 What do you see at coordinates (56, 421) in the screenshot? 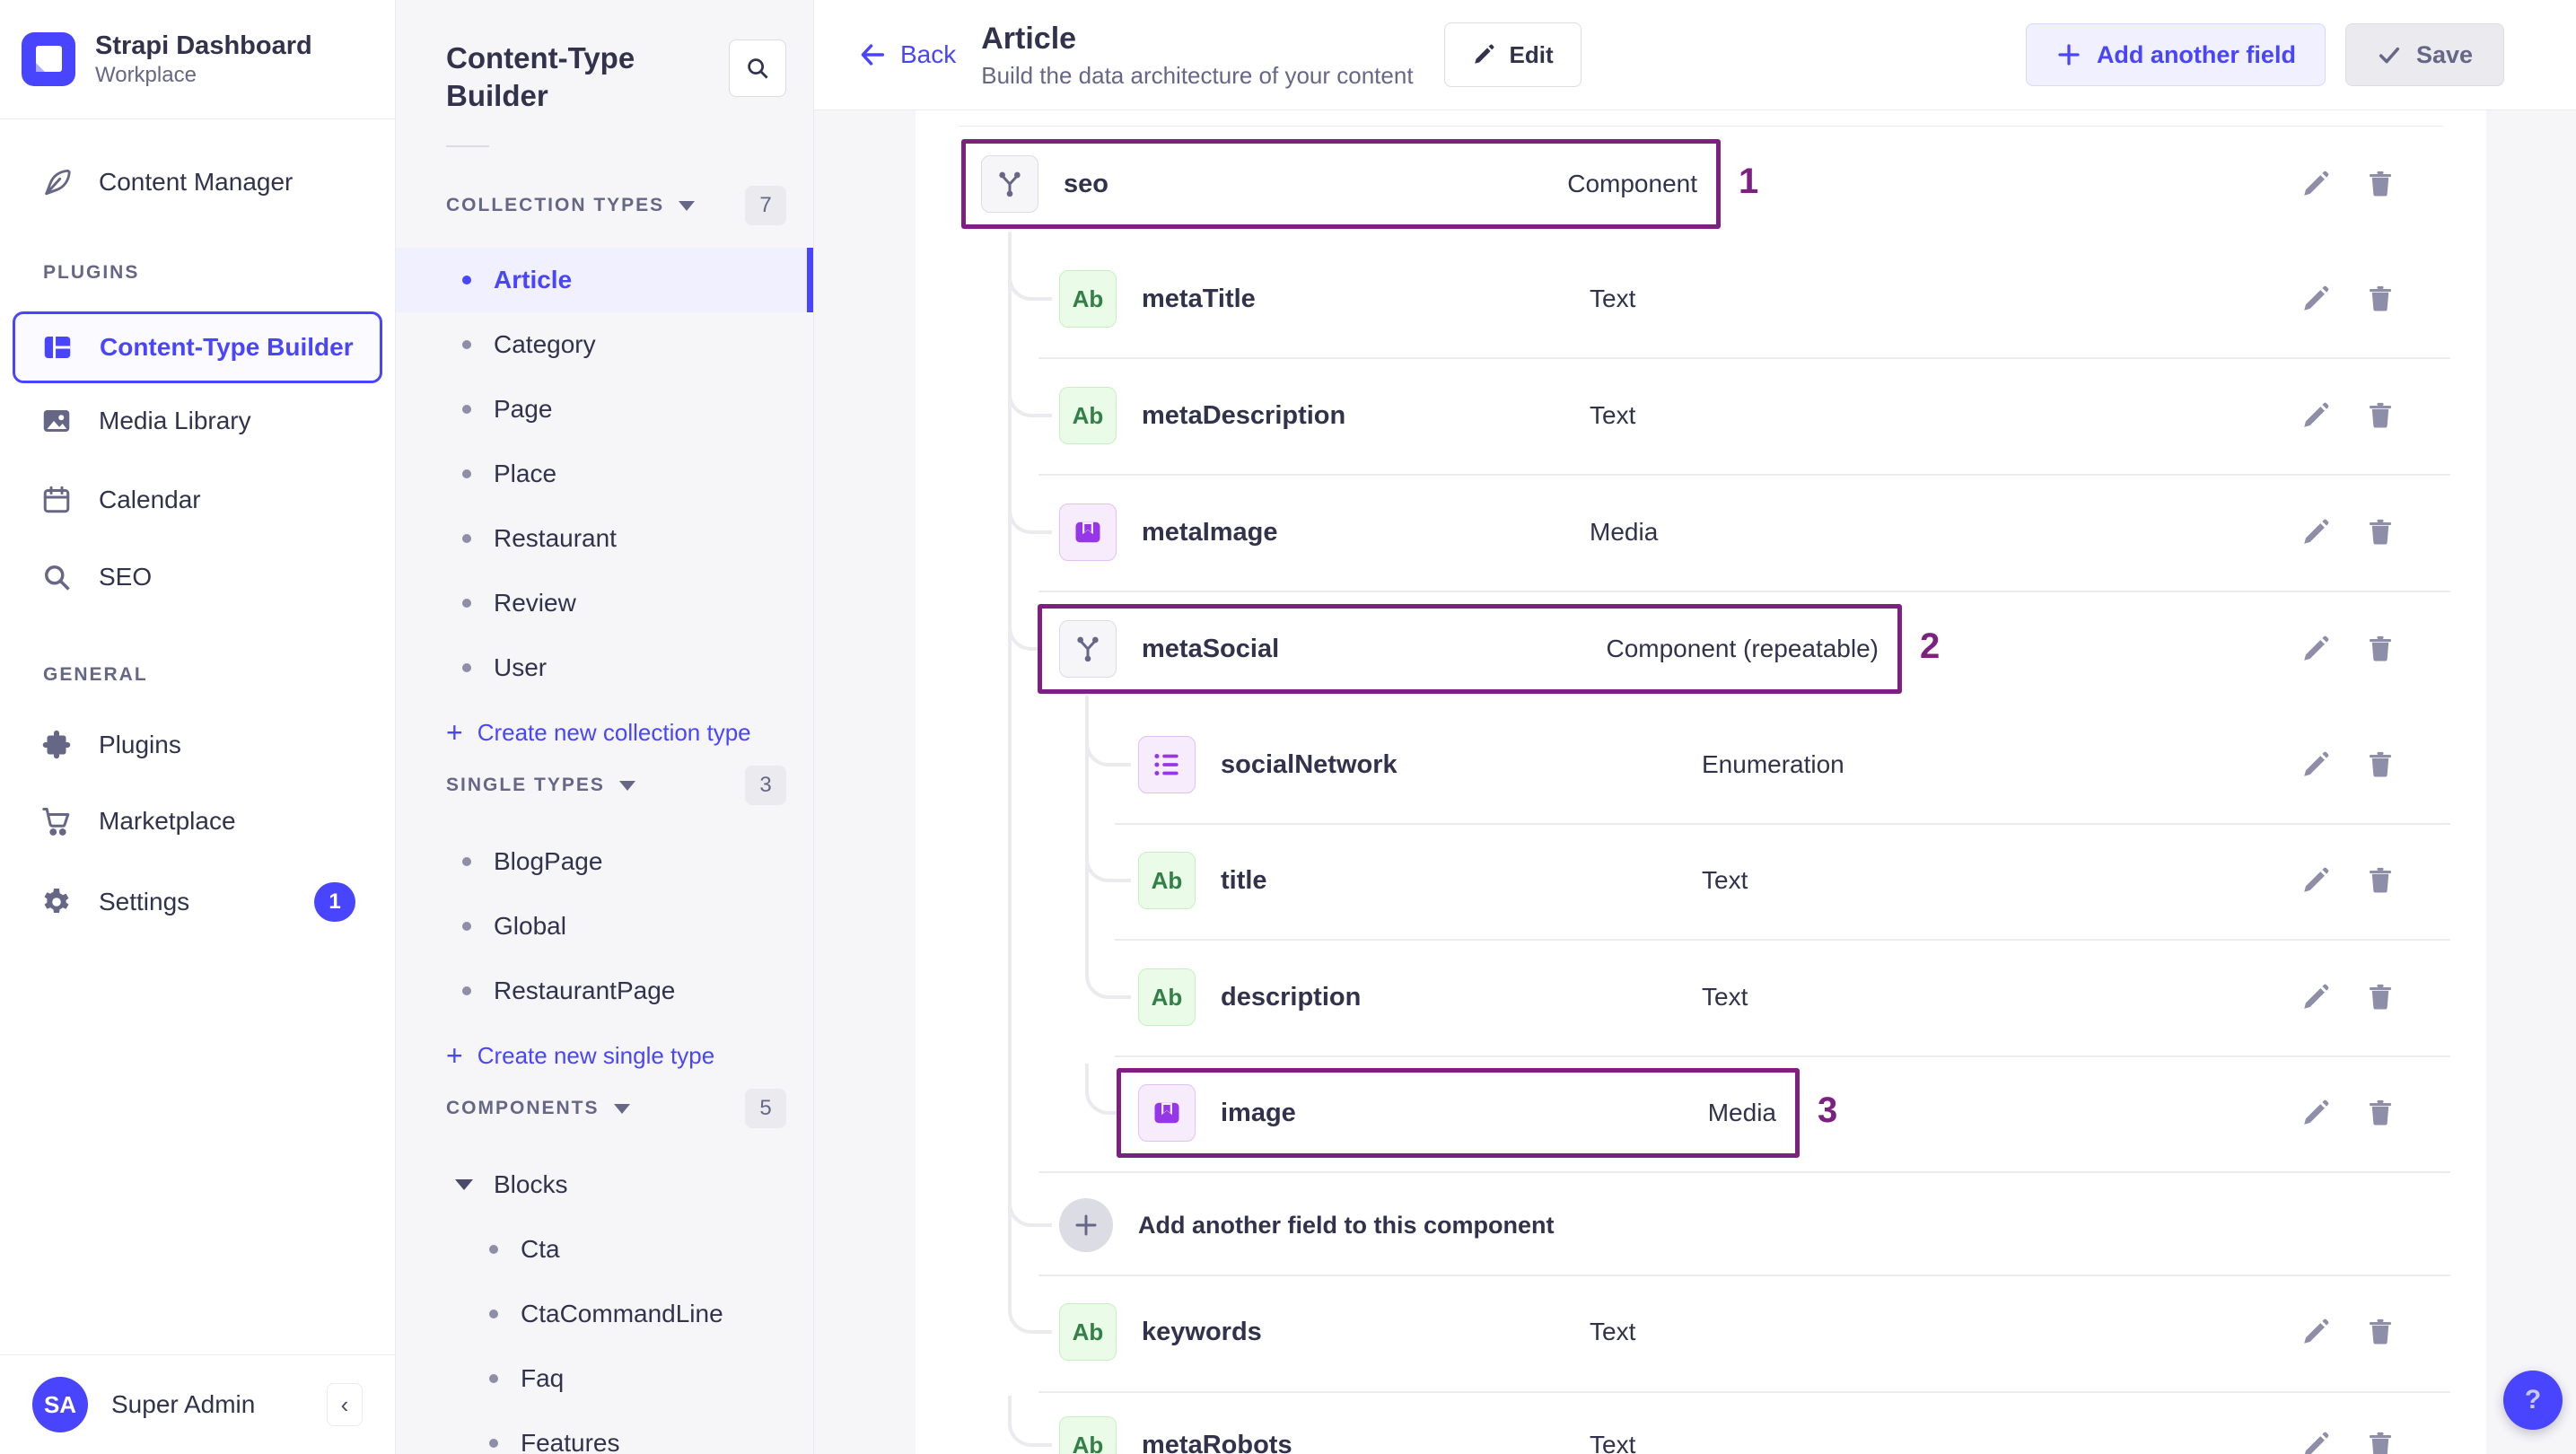
I see `picture-icon` at bounding box center [56, 421].